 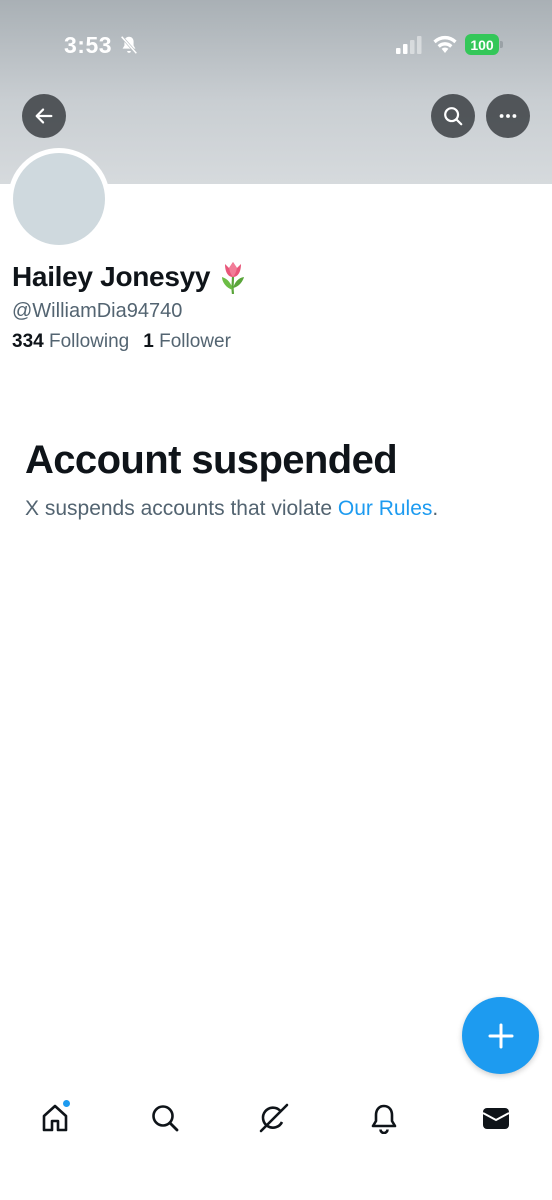 What do you see at coordinates (233, 278) in the screenshot?
I see `tulip-icon` at bounding box center [233, 278].